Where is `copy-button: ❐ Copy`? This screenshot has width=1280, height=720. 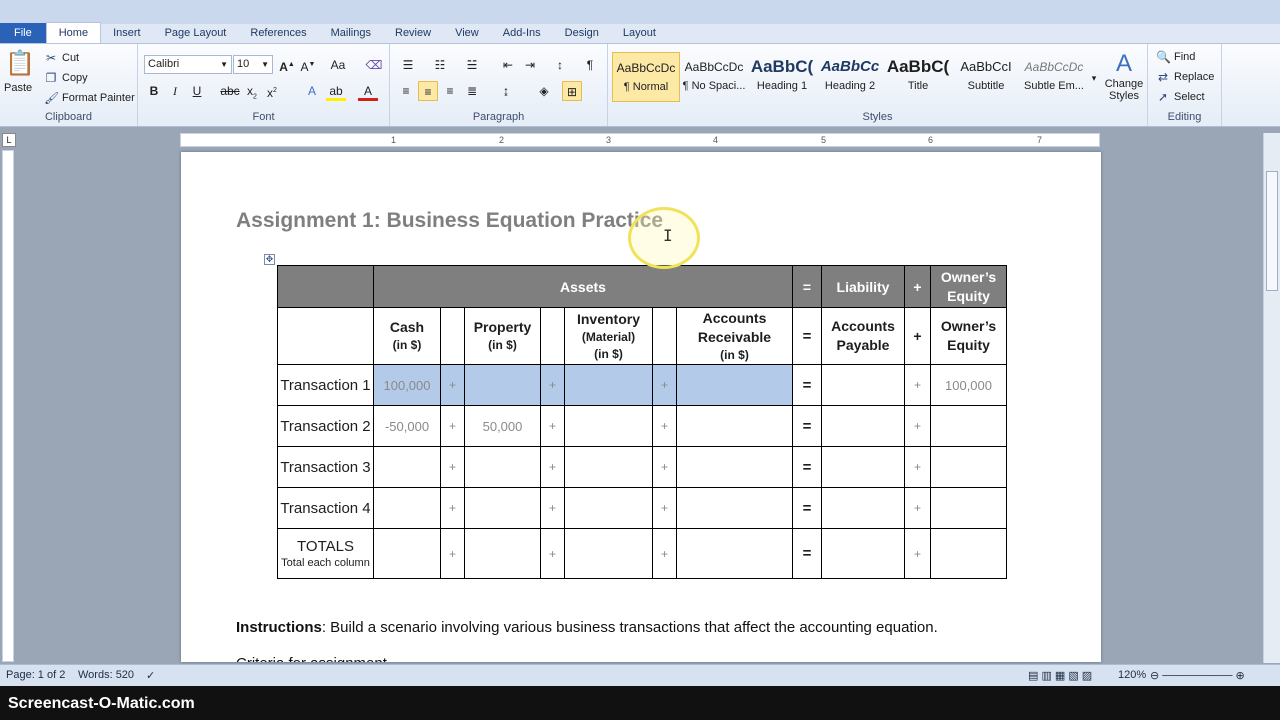
copy-button: ❐ Copy is located at coordinates (66, 78).